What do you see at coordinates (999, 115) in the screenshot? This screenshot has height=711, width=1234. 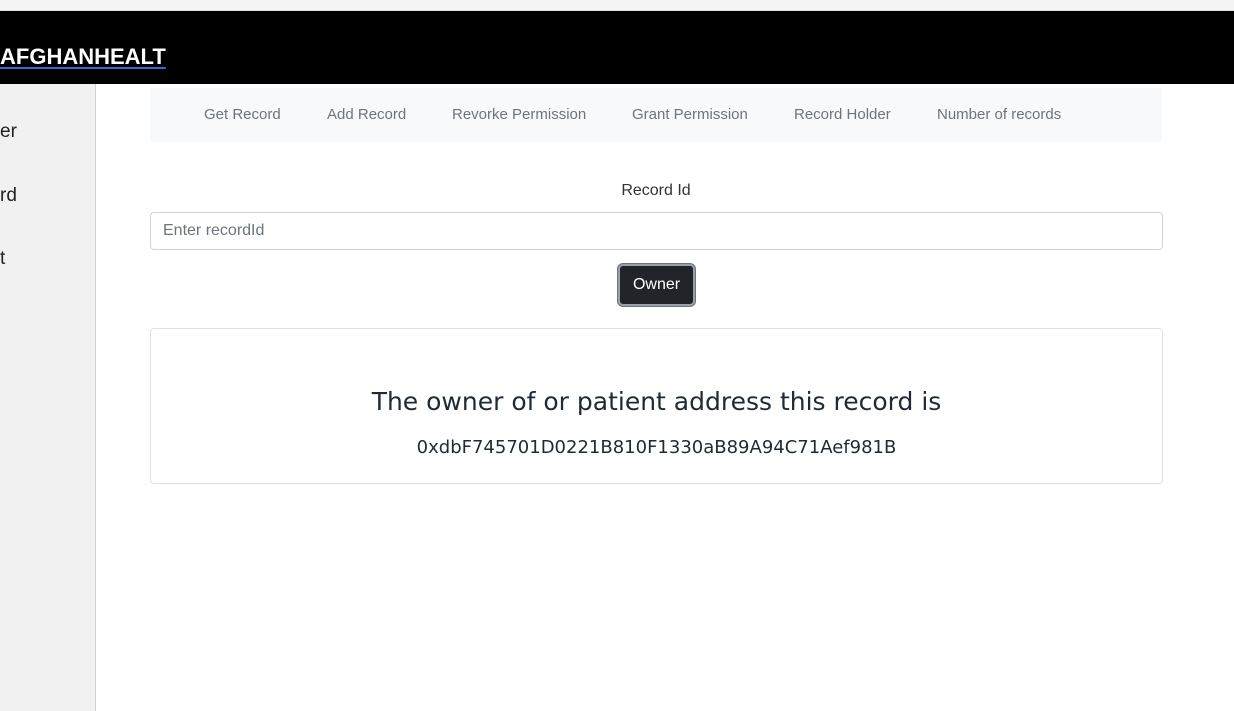 I see `nav-number-of-records: Number of records` at bounding box center [999, 115].